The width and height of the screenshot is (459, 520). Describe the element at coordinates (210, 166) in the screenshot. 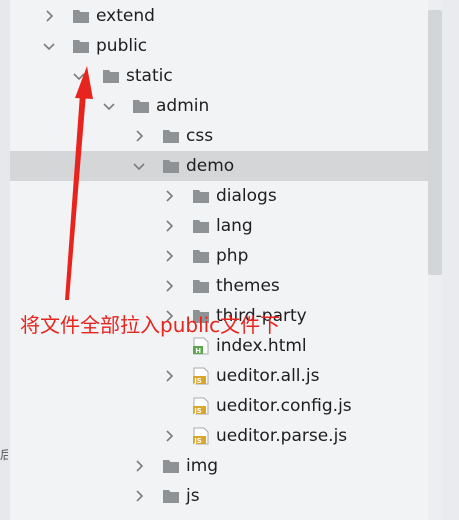

I see `tree-item-label: demo` at that location.